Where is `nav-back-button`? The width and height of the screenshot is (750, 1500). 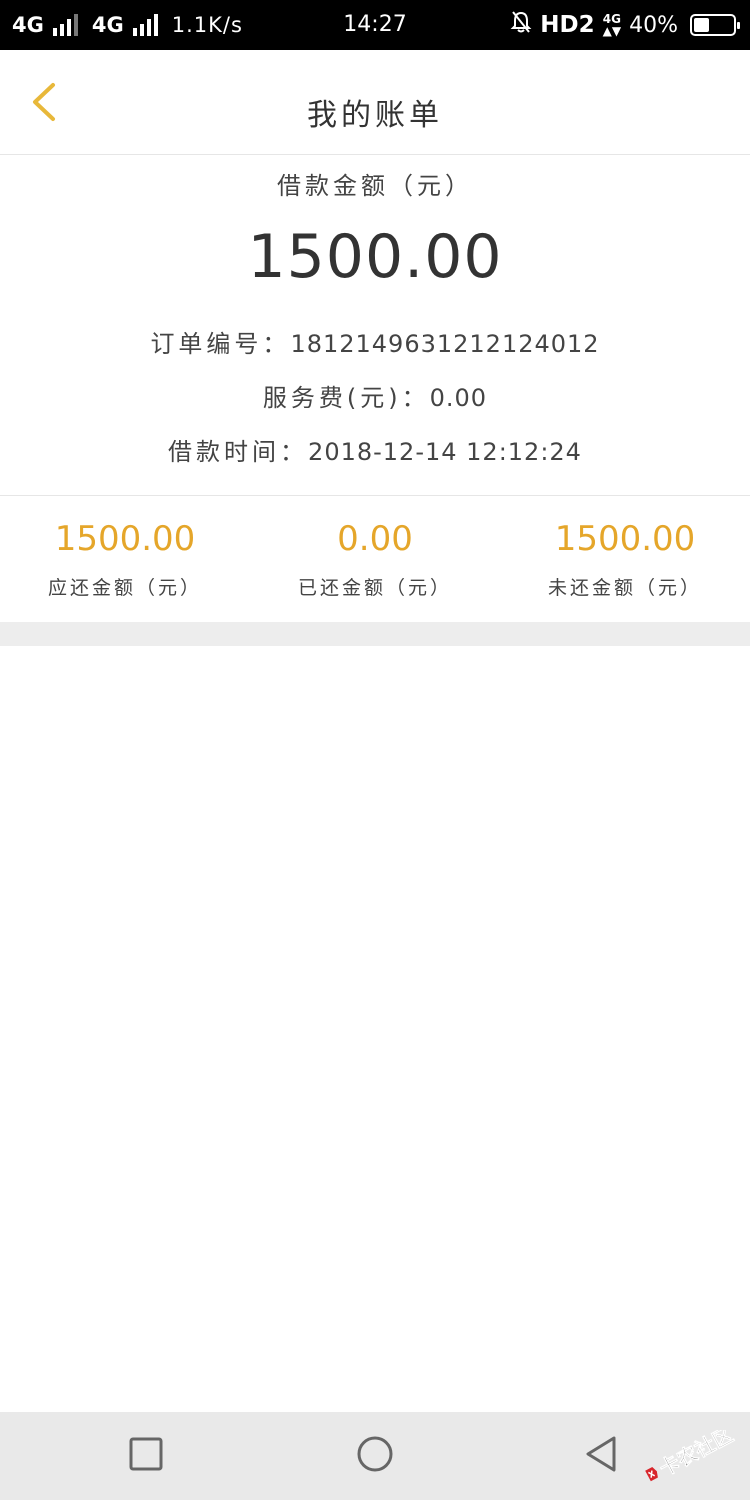 nav-back-button is located at coordinates (602, 1456).